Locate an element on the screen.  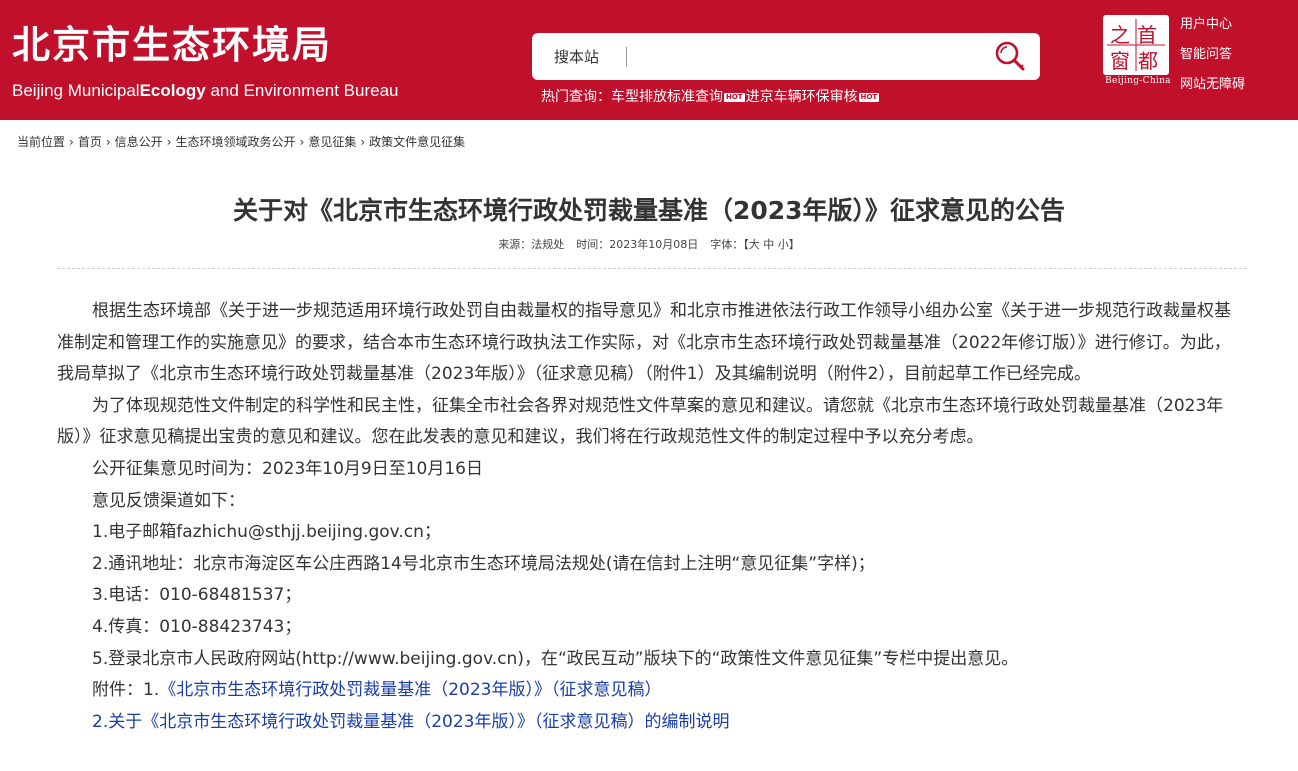
subtitle-part-1: Beijing Municipal is located at coordinates (76, 90).